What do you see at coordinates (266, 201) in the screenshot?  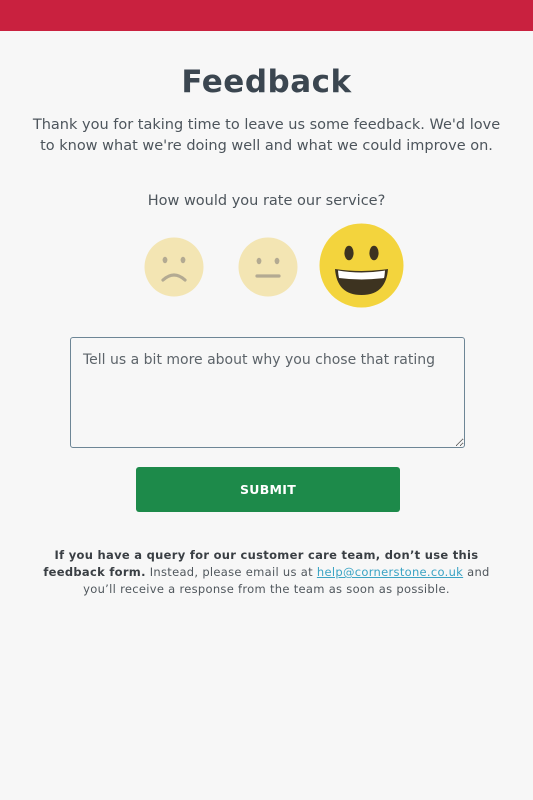 I see `rating-question: How would you rate our service?` at bounding box center [266, 201].